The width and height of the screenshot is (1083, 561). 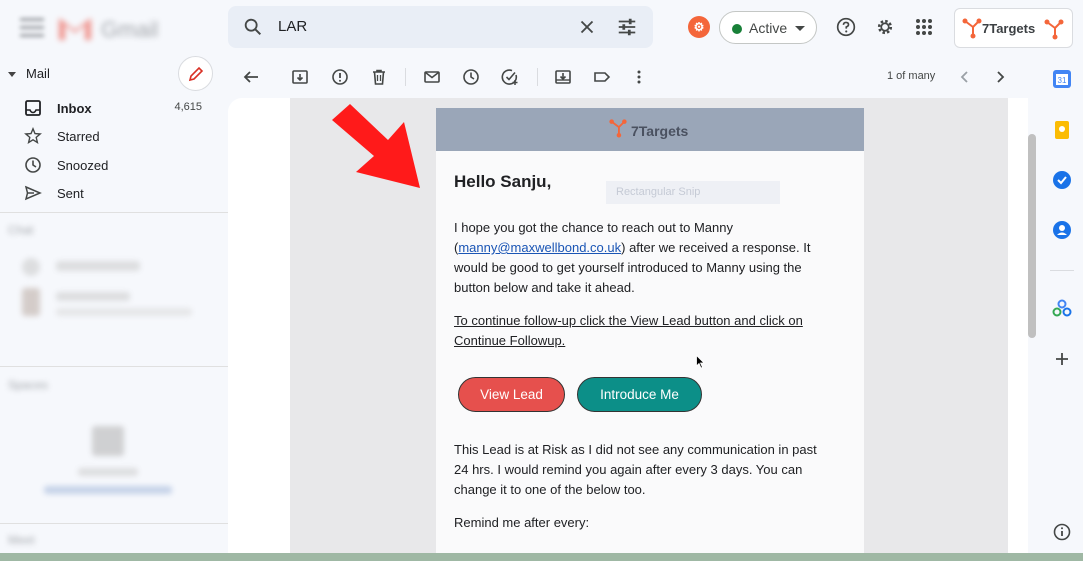 I want to click on pagination-text: 1 of many, so click(x=911, y=76).